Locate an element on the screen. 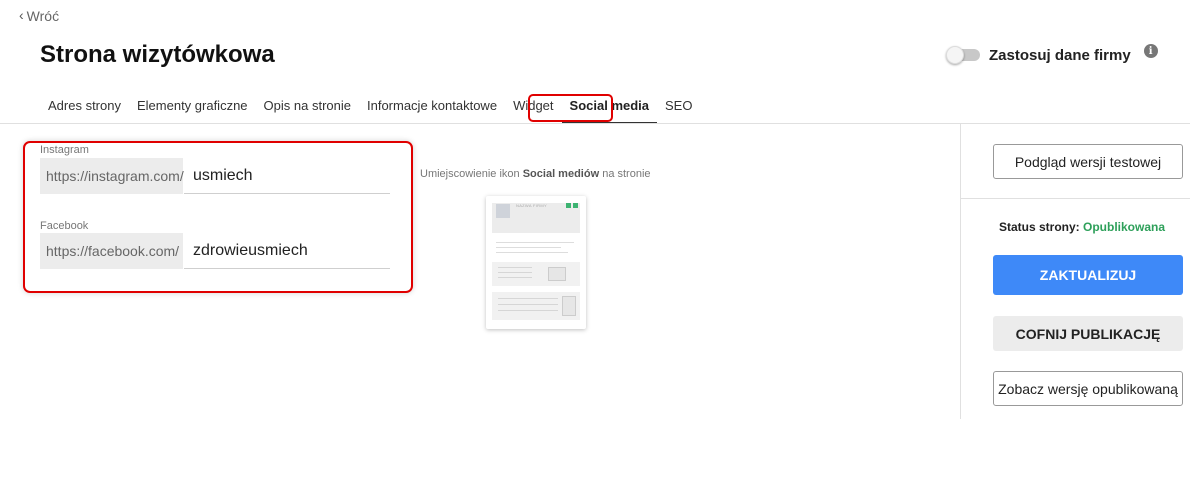 Image resolution: width=1190 pixels, height=503 pixels. back-link-label: Wróć is located at coordinates (43, 16).